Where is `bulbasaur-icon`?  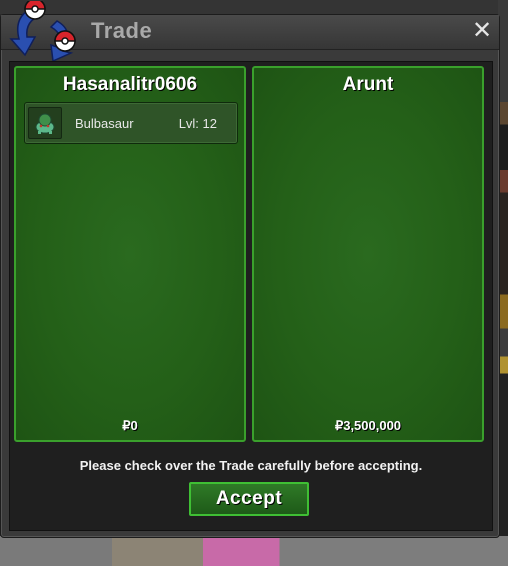 bulbasaur-icon is located at coordinates (45, 123).